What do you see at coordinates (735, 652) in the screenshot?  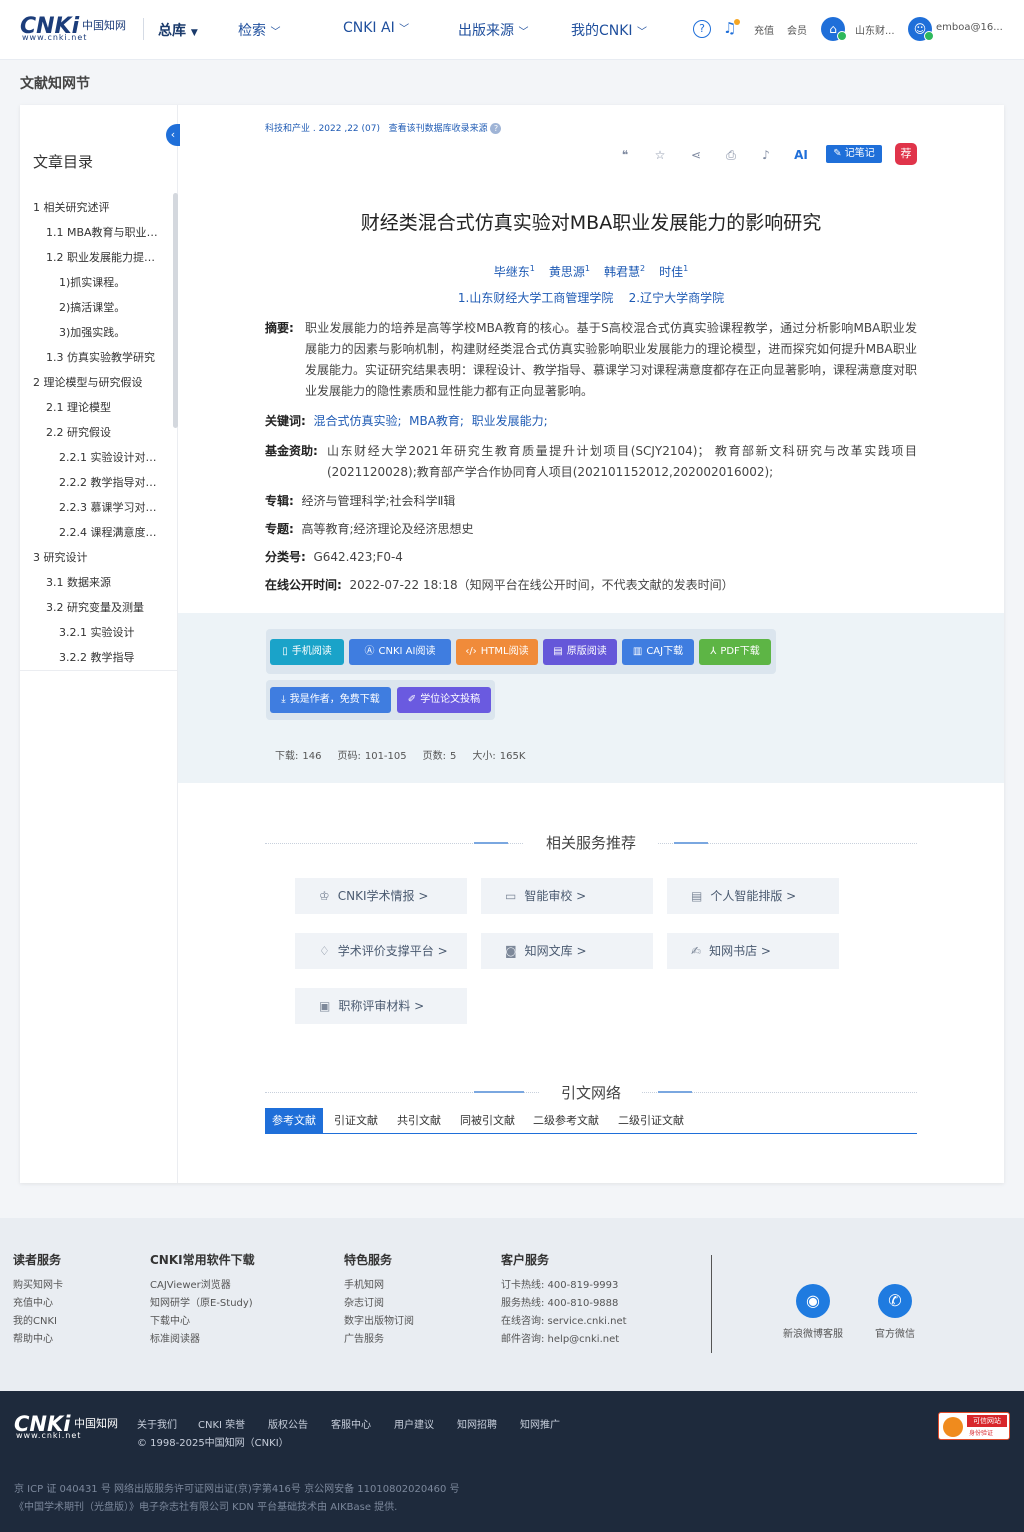 I see `pdf-download-button: ⅄ PDF下载` at bounding box center [735, 652].